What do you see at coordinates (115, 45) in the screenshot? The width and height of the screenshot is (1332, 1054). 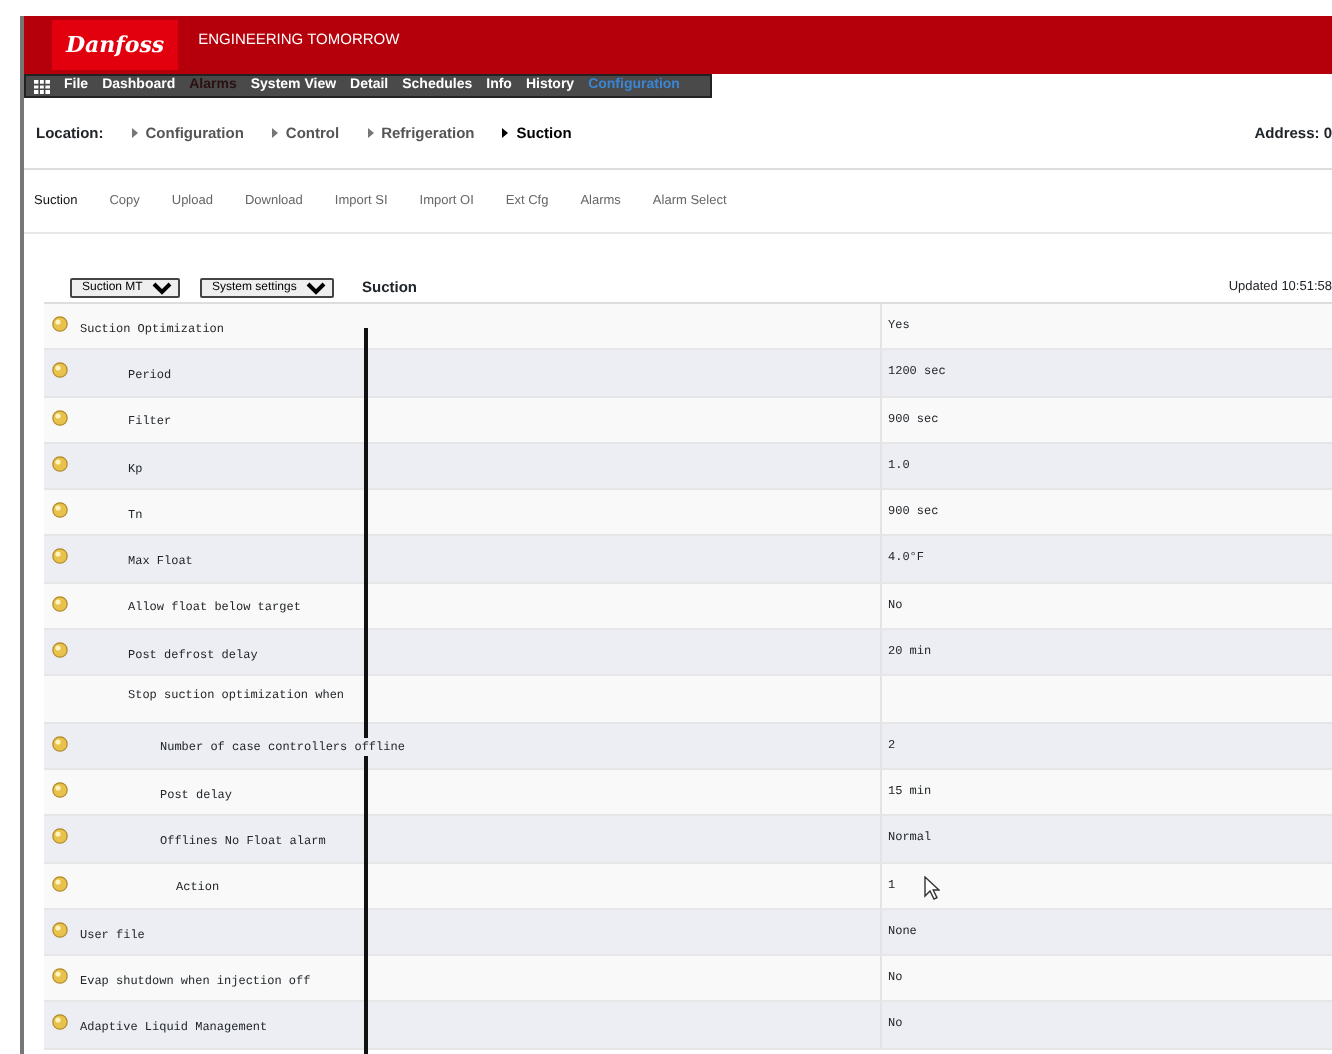 I see `logo: Danfoss` at bounding box center [115, 45].